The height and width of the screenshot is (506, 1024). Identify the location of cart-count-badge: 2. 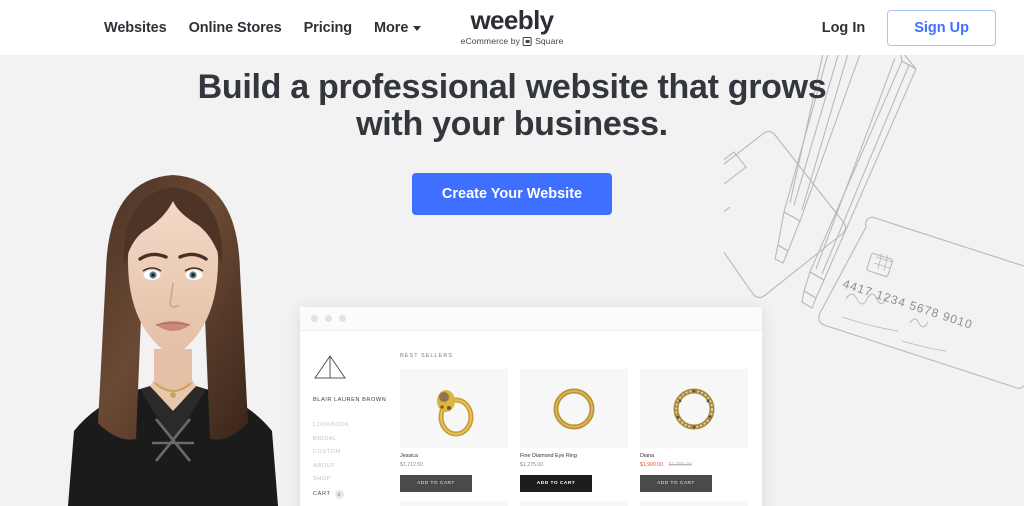
(339, 494).